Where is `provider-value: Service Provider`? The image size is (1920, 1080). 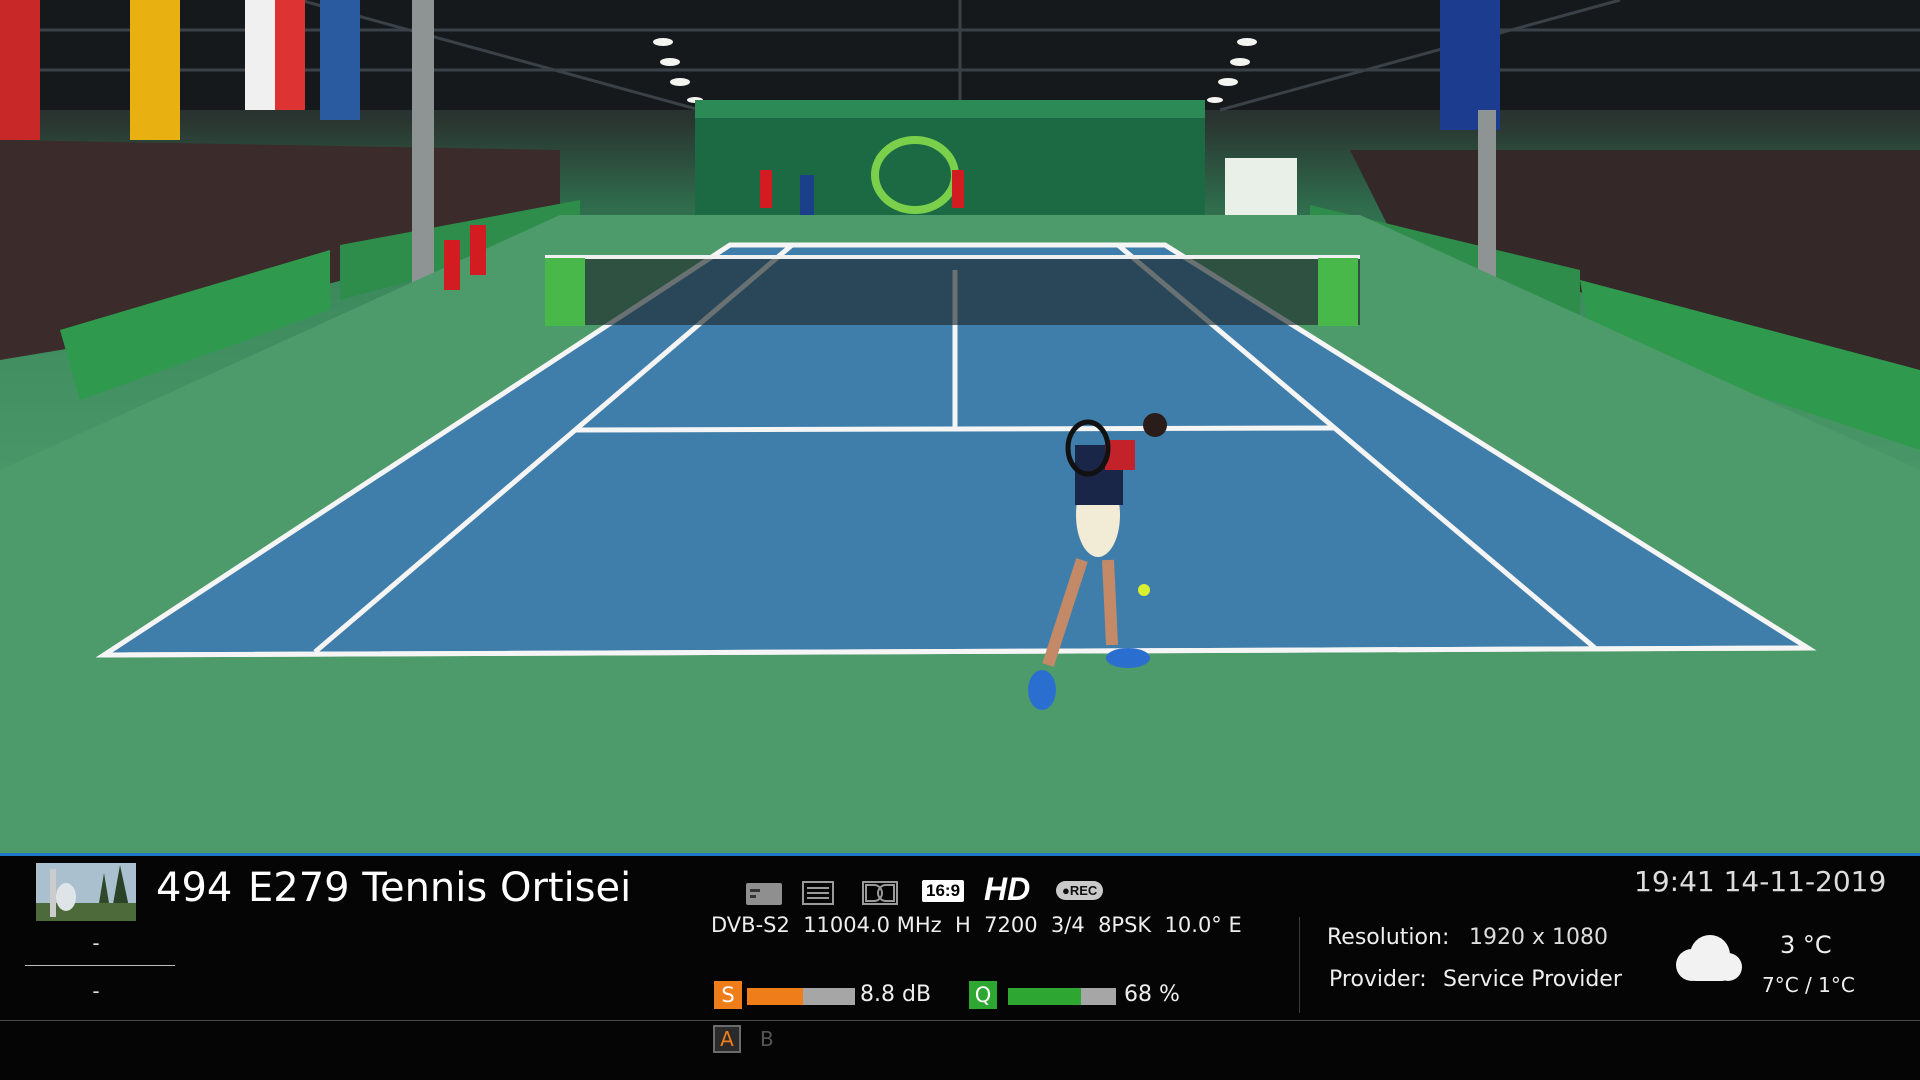
provider-value: Service Provider is located at coordinates (1532, 979).